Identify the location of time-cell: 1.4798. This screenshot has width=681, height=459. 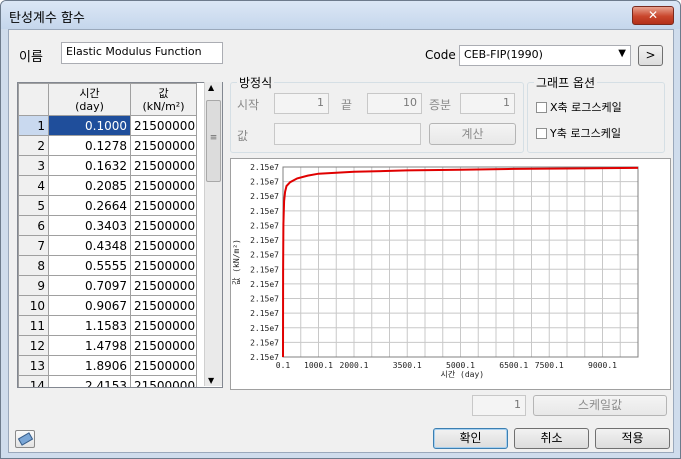
(89, 345).